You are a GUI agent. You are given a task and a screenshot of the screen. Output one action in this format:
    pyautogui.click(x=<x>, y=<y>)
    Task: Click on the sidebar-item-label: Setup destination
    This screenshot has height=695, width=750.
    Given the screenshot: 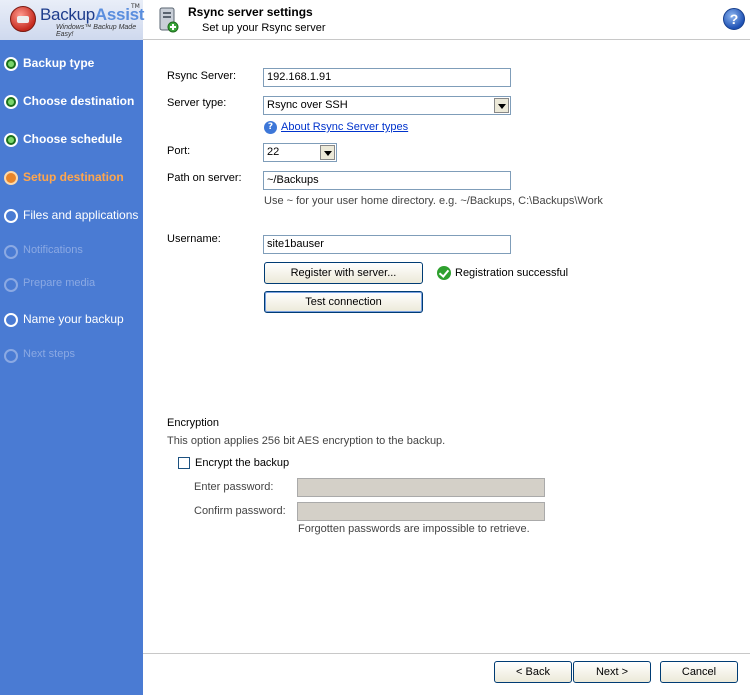 What is the action you would take?
    pyautogui.click(x=73, y=177)
    